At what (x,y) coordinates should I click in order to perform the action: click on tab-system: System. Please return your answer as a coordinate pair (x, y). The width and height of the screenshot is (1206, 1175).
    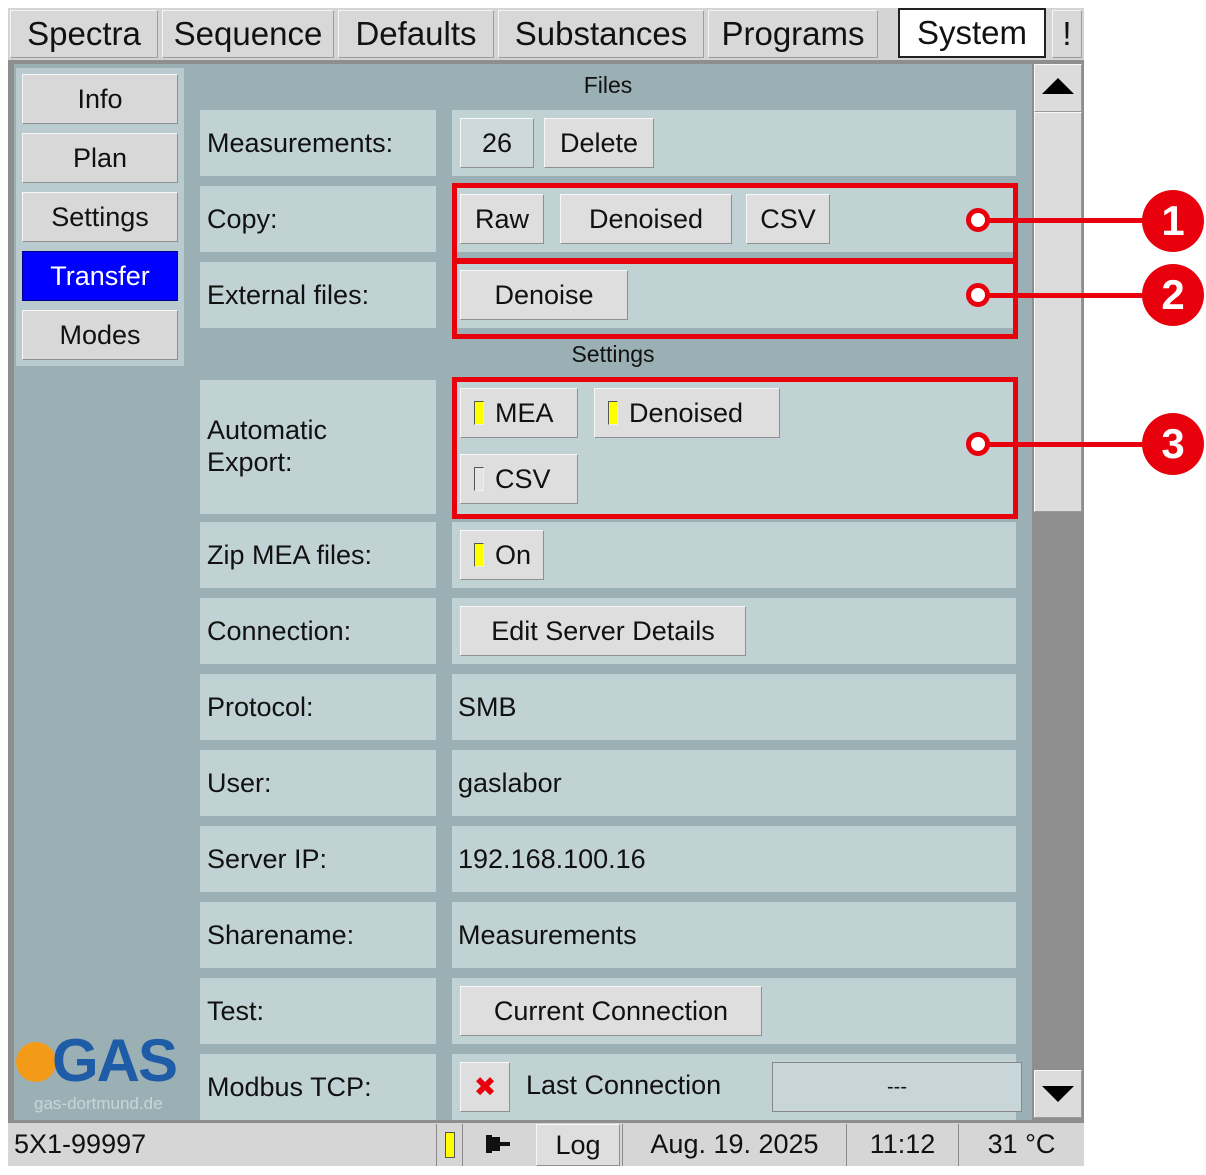
    Looking at the image, I should click on (972, 33).